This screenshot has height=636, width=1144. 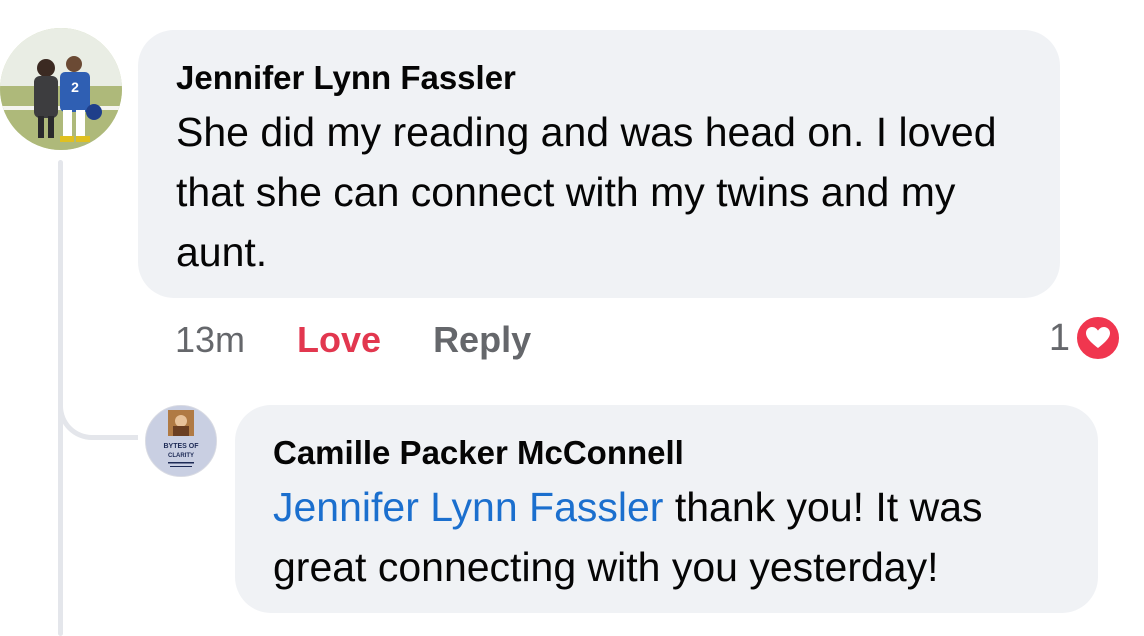 What do you see at coordinates (339, 340) in the screenshot?
I see `love-button: Love` at bounding box center [339, 340].